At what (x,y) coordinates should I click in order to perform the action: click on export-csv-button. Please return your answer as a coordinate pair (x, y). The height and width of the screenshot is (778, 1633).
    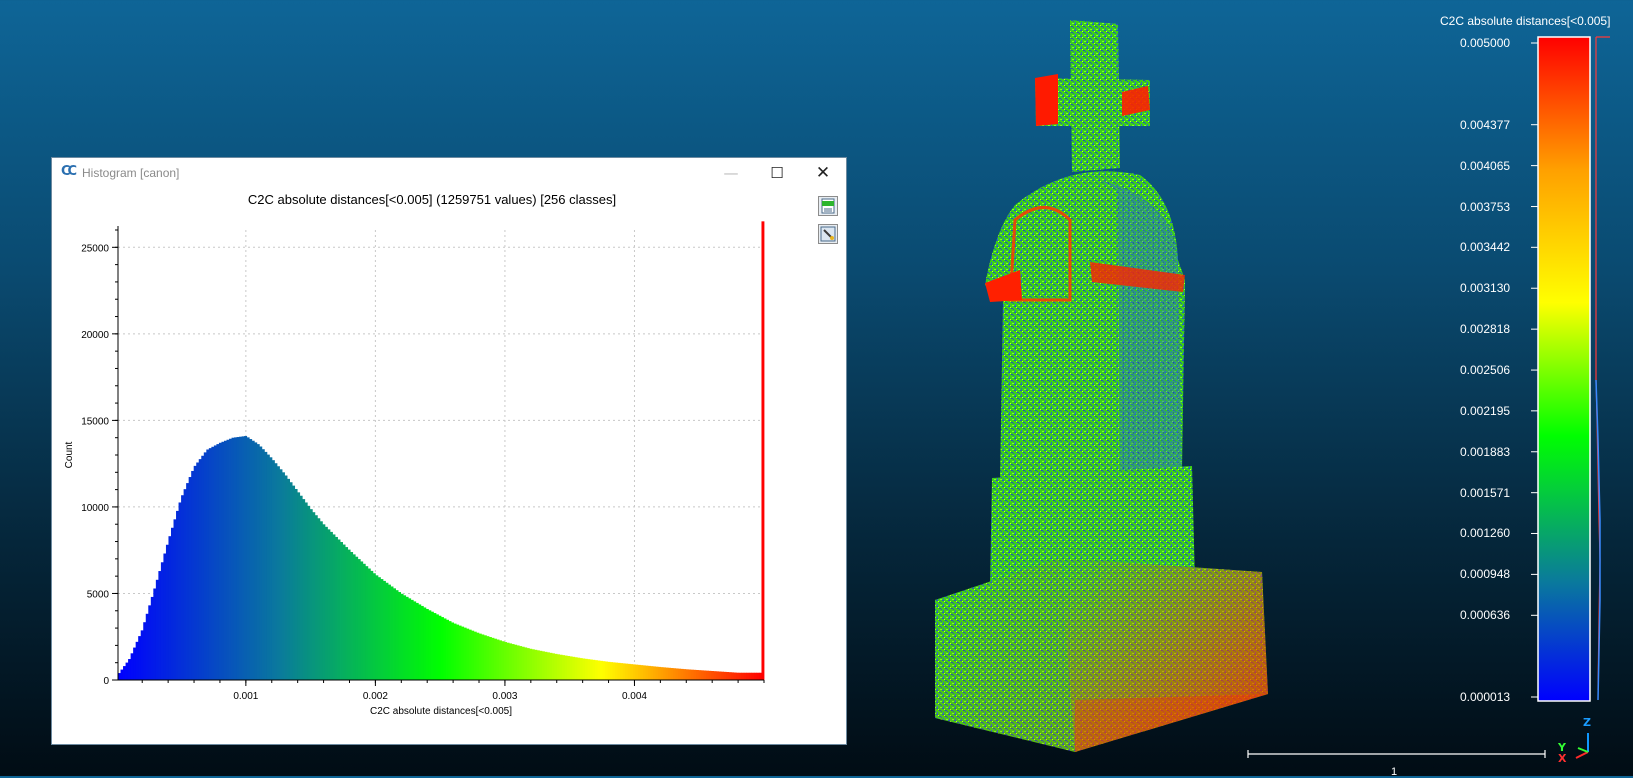
    Looking at the image, I should click on (828, 206).